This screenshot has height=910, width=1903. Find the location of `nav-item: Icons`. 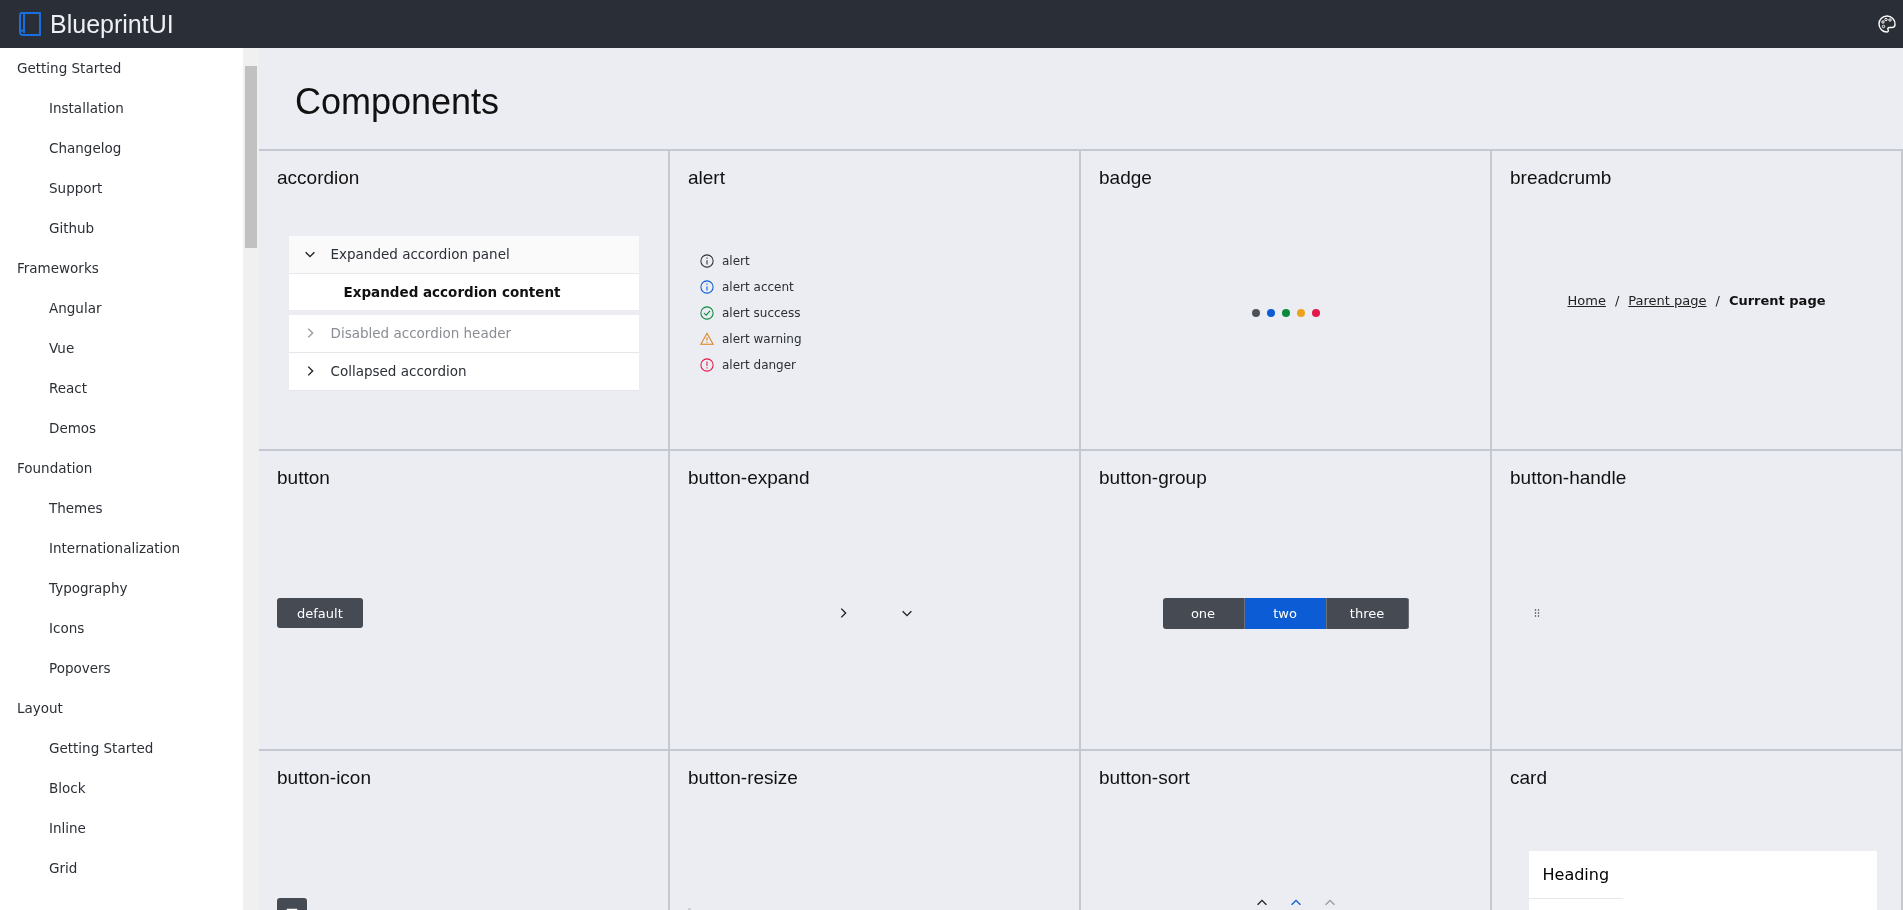

nav-item: Icons is located at coordinates (42, 628).